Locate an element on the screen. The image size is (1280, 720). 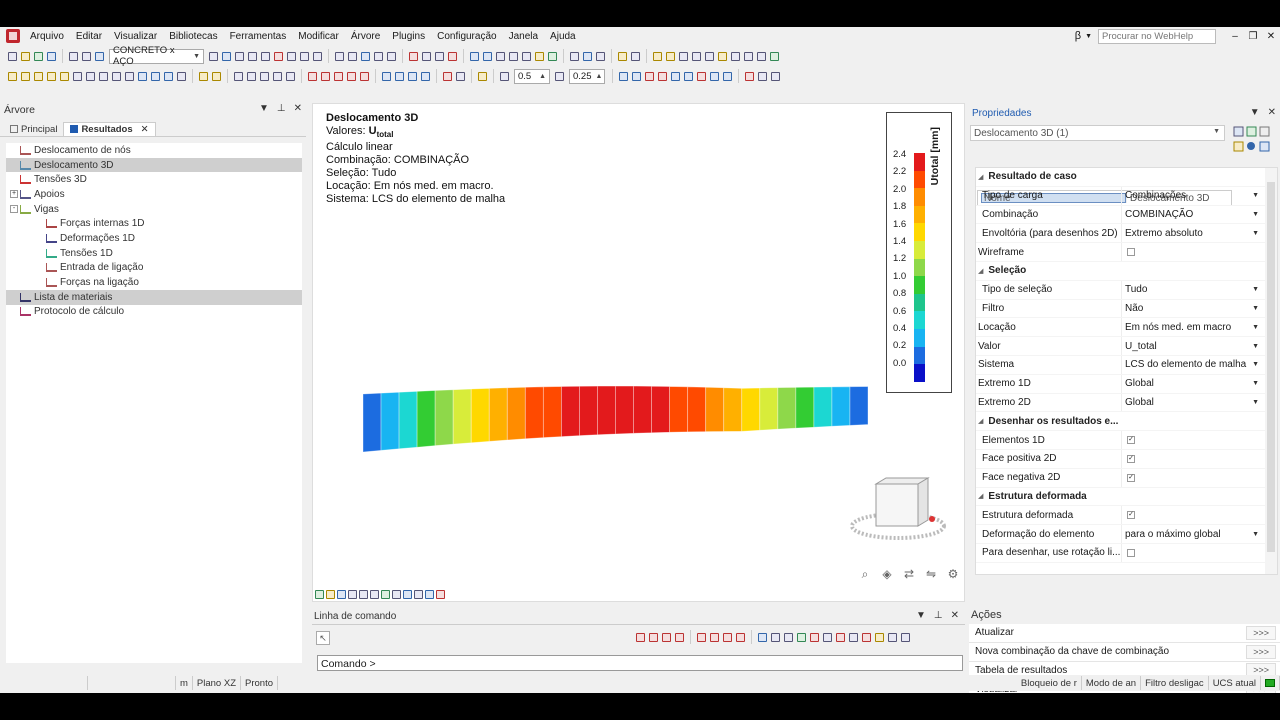
calc-icon is located at coordinates (264, 76).